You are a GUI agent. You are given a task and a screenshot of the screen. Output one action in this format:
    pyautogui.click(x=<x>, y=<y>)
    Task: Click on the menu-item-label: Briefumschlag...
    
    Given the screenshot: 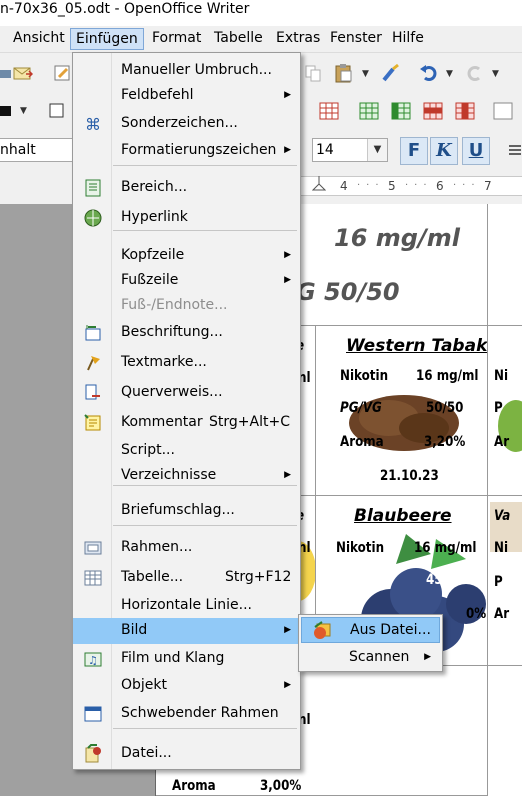 What is the action you would take?
    pyautogui.click(x=178, y=510)
    